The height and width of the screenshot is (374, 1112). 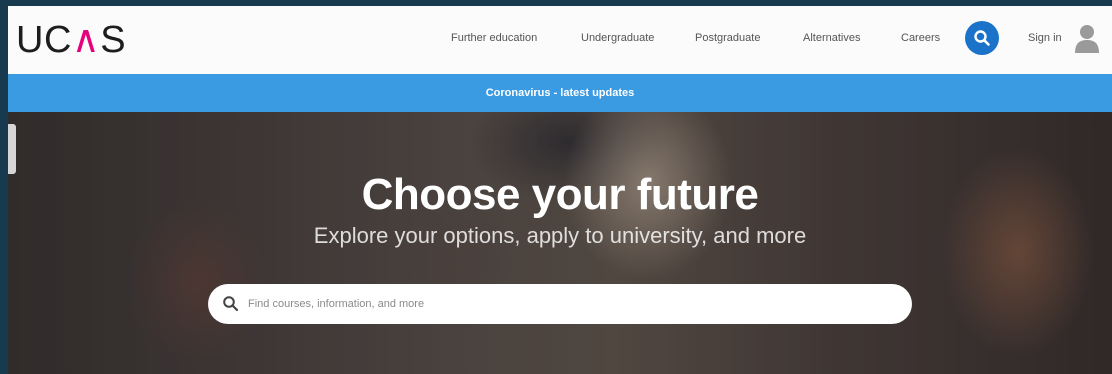 I want to click on alert-banner: Coronavirus - latest updates, so click(x=560, y=93).